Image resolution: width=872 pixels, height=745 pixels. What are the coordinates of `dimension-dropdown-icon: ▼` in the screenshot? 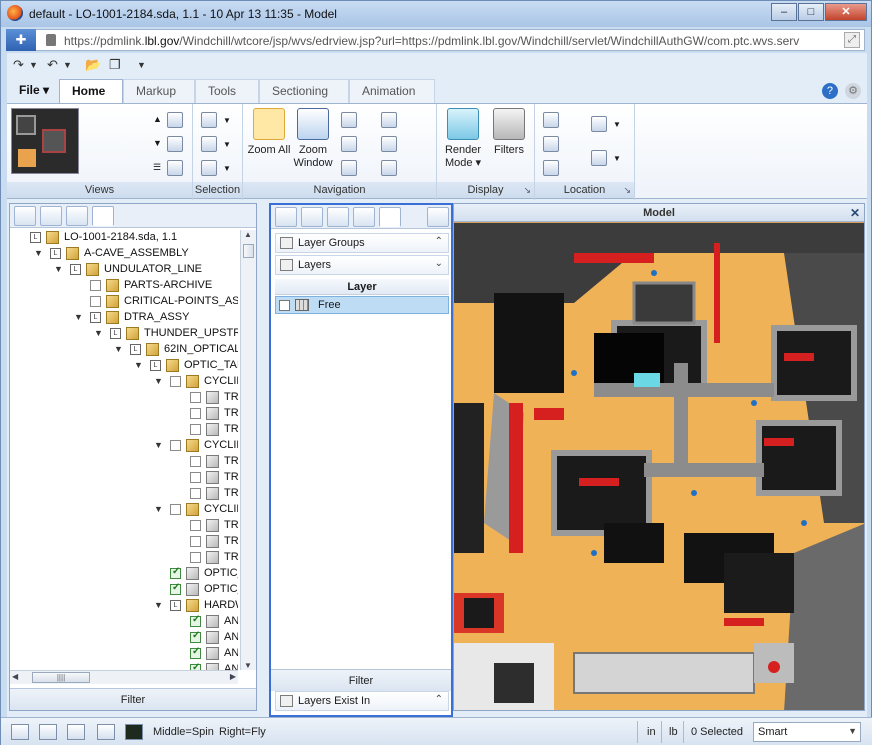 It's located at (617, 158).